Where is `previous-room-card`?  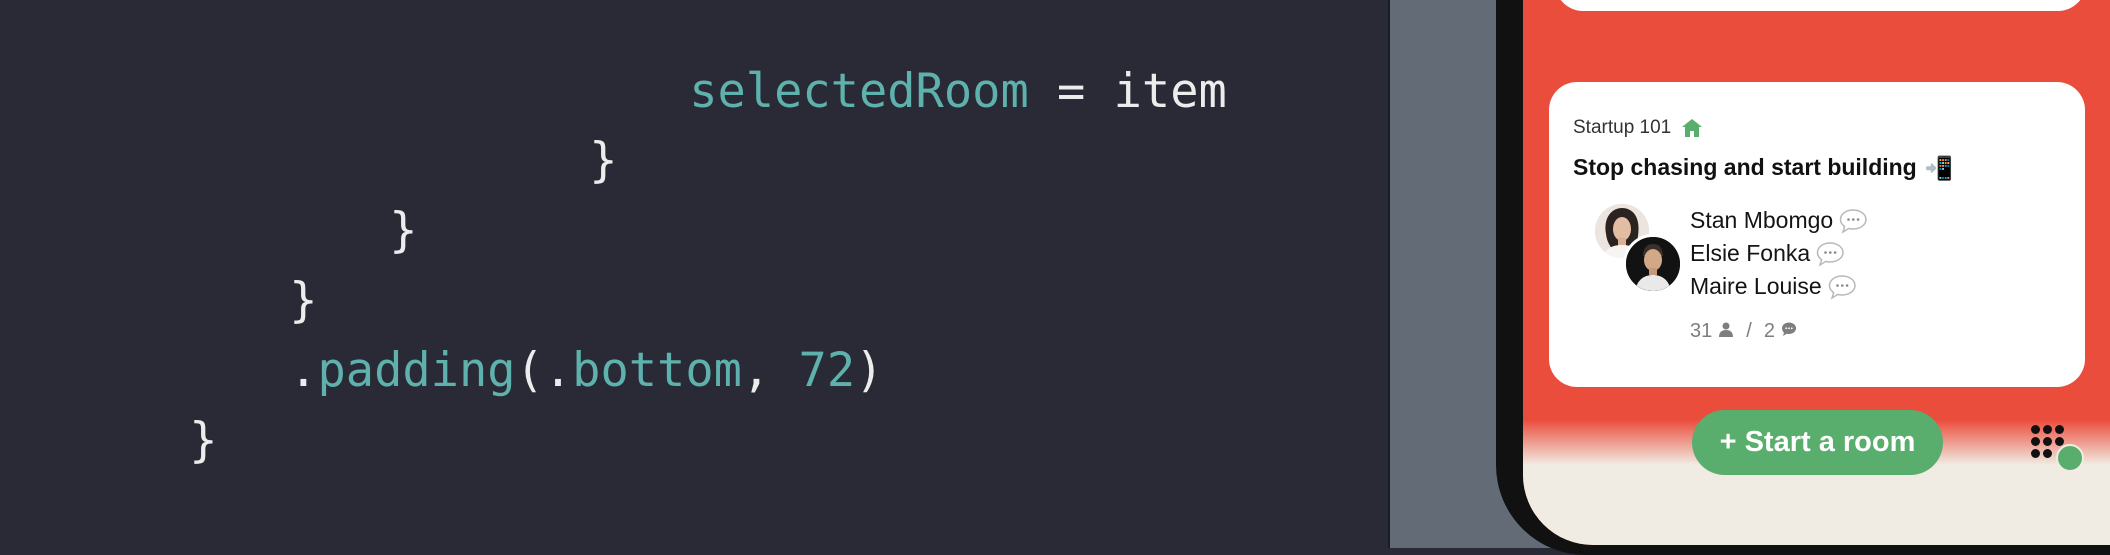 previous-room-card is located at coordinates (1820, 5).